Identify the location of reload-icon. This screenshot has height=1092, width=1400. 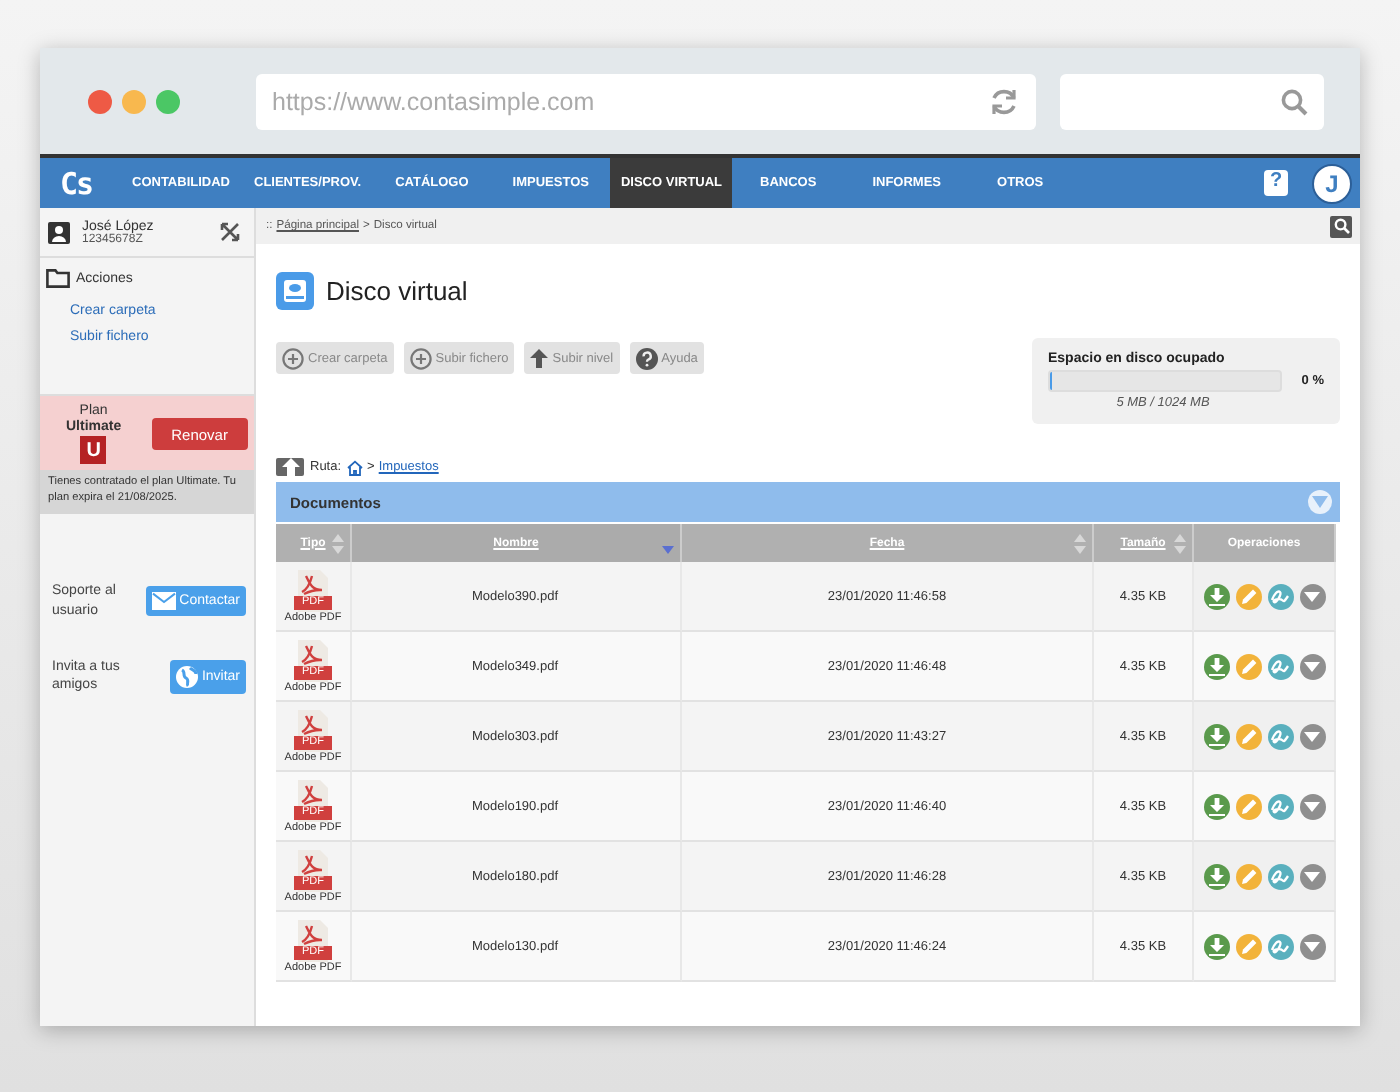
(1004, 101).